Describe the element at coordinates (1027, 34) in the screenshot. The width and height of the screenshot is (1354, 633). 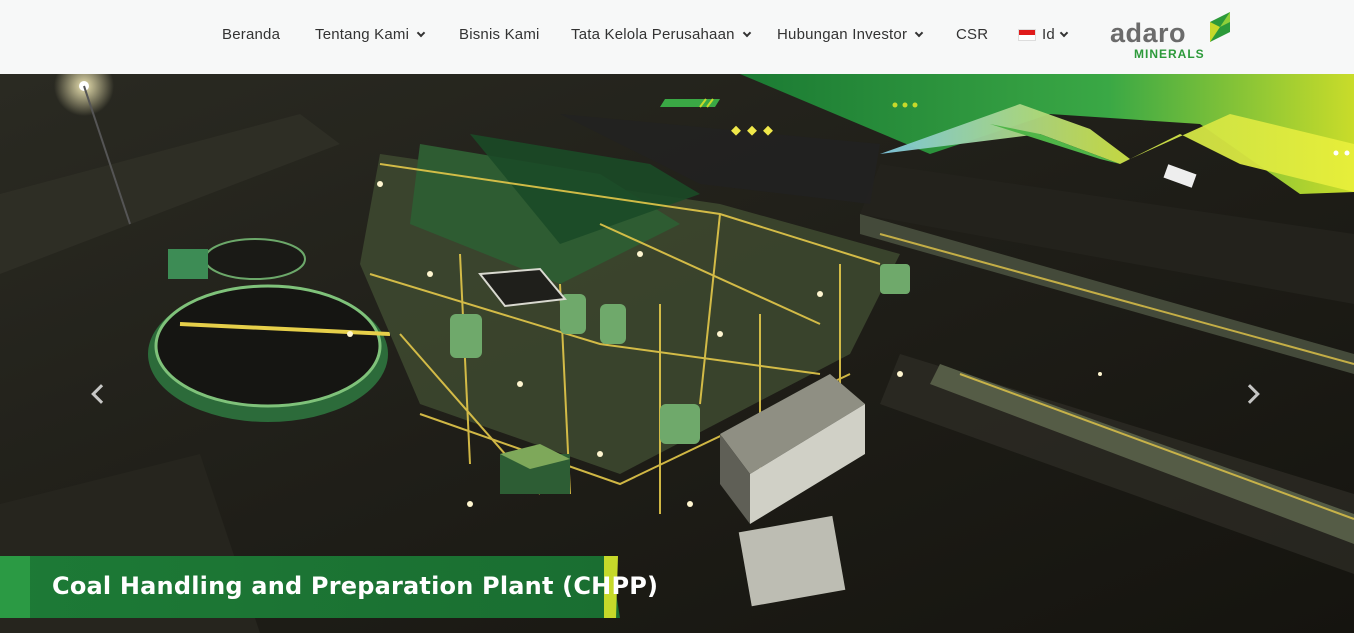
I see `indonesia-flag-icon` at that location.